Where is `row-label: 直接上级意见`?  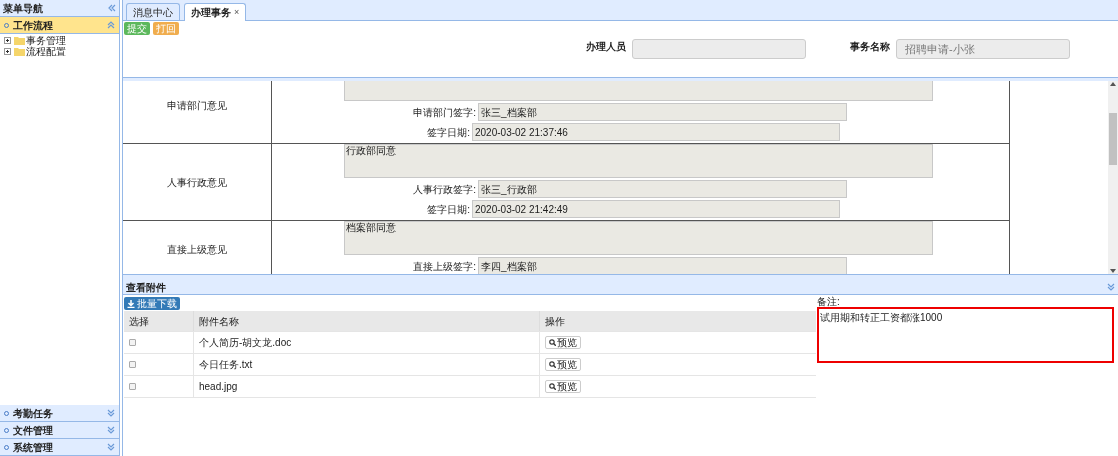 row-label: 直接上级意见 is located at coordinates (197, 249).